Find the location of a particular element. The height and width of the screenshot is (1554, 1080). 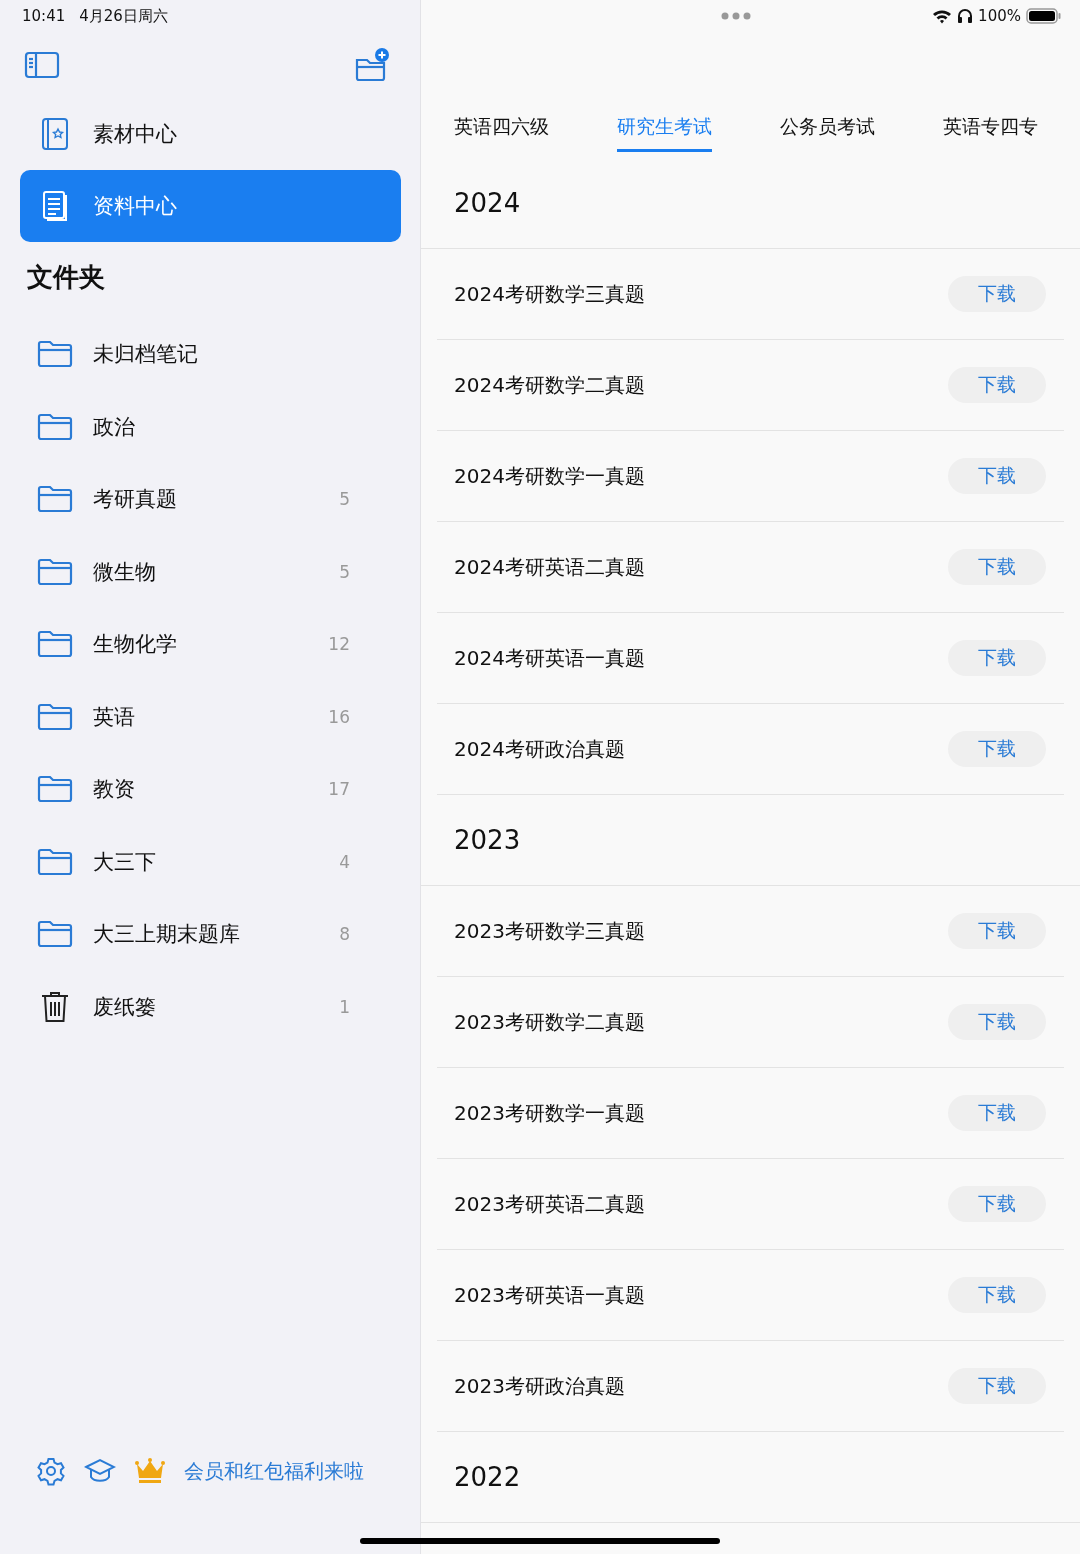

year-heading: 2022 is located at coordinates (487, 1477).